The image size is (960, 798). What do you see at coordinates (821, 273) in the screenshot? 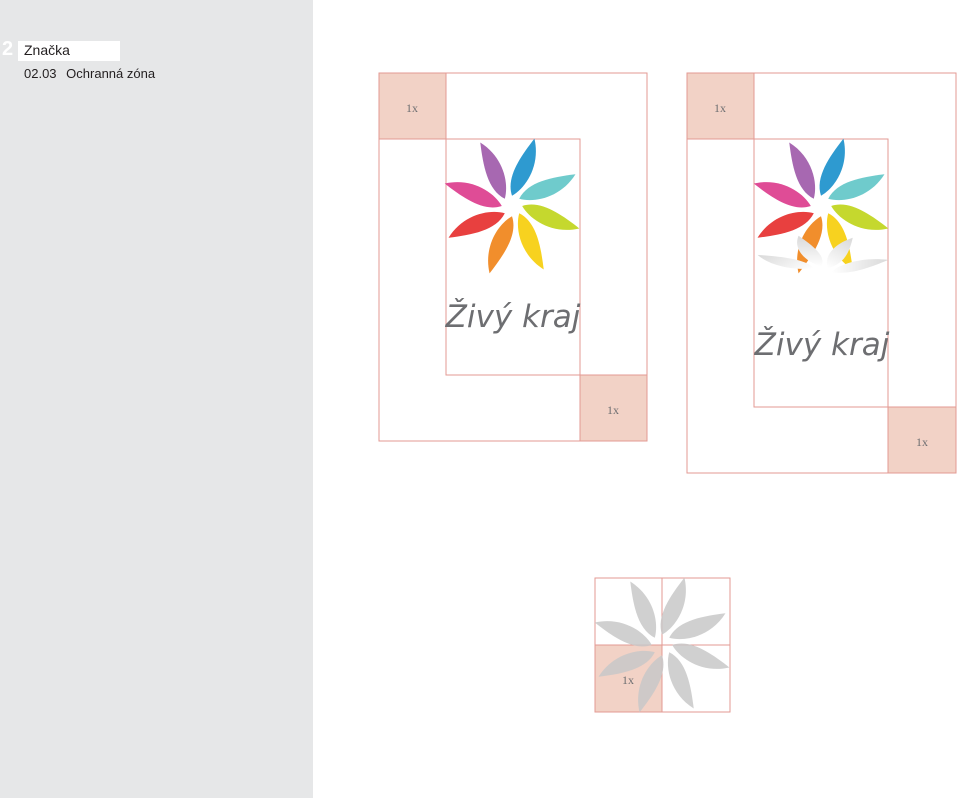
I see `protective-zone-panel-2: 1x 1x Živý kraj` at bounding box center [821, 273].